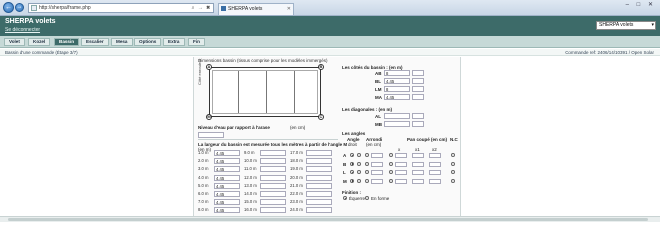 Image resolution: width=660 pixels, height=240 pixels. What do you see at coordinates (266, 92) in the screenshot?
I see `slat-line` at bounding box center [266, 92].